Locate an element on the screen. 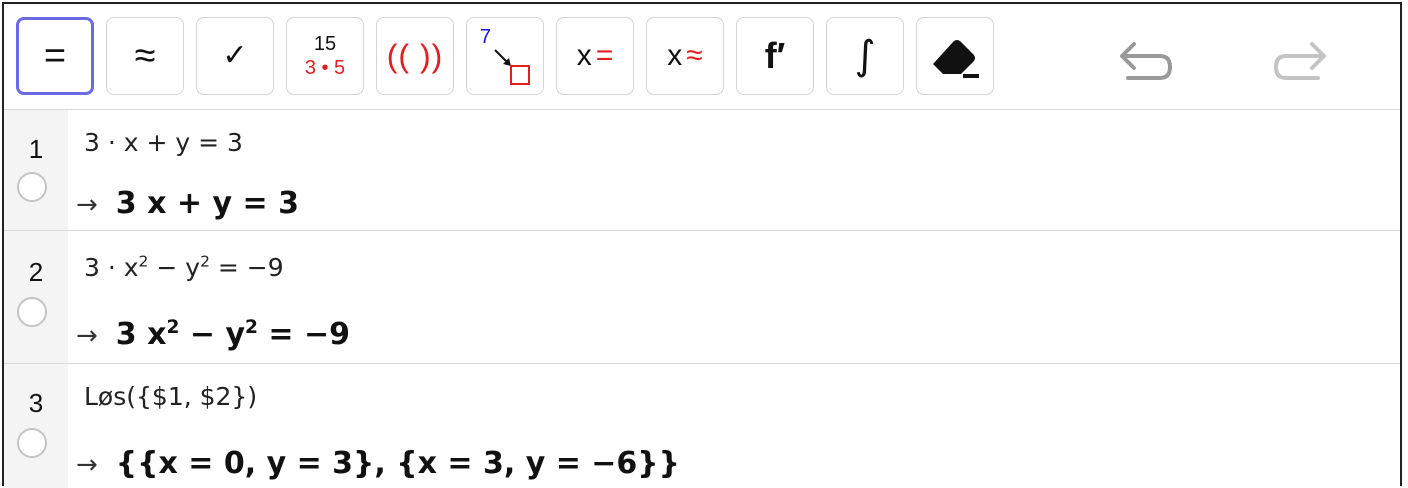  row-number: 2 is located at coordinates (36, 272).